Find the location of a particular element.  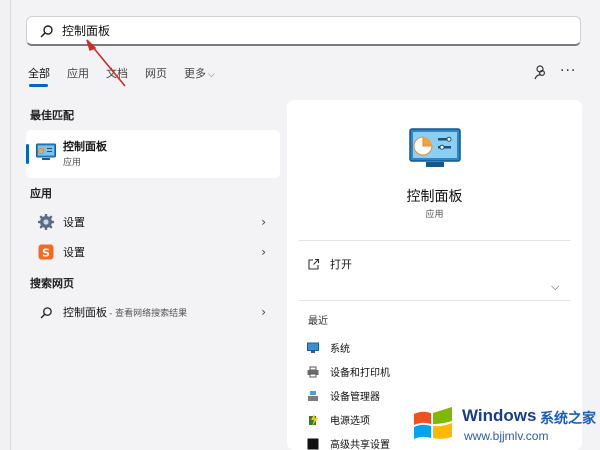

sogou-icon: S is located at coordinates (46, 252).